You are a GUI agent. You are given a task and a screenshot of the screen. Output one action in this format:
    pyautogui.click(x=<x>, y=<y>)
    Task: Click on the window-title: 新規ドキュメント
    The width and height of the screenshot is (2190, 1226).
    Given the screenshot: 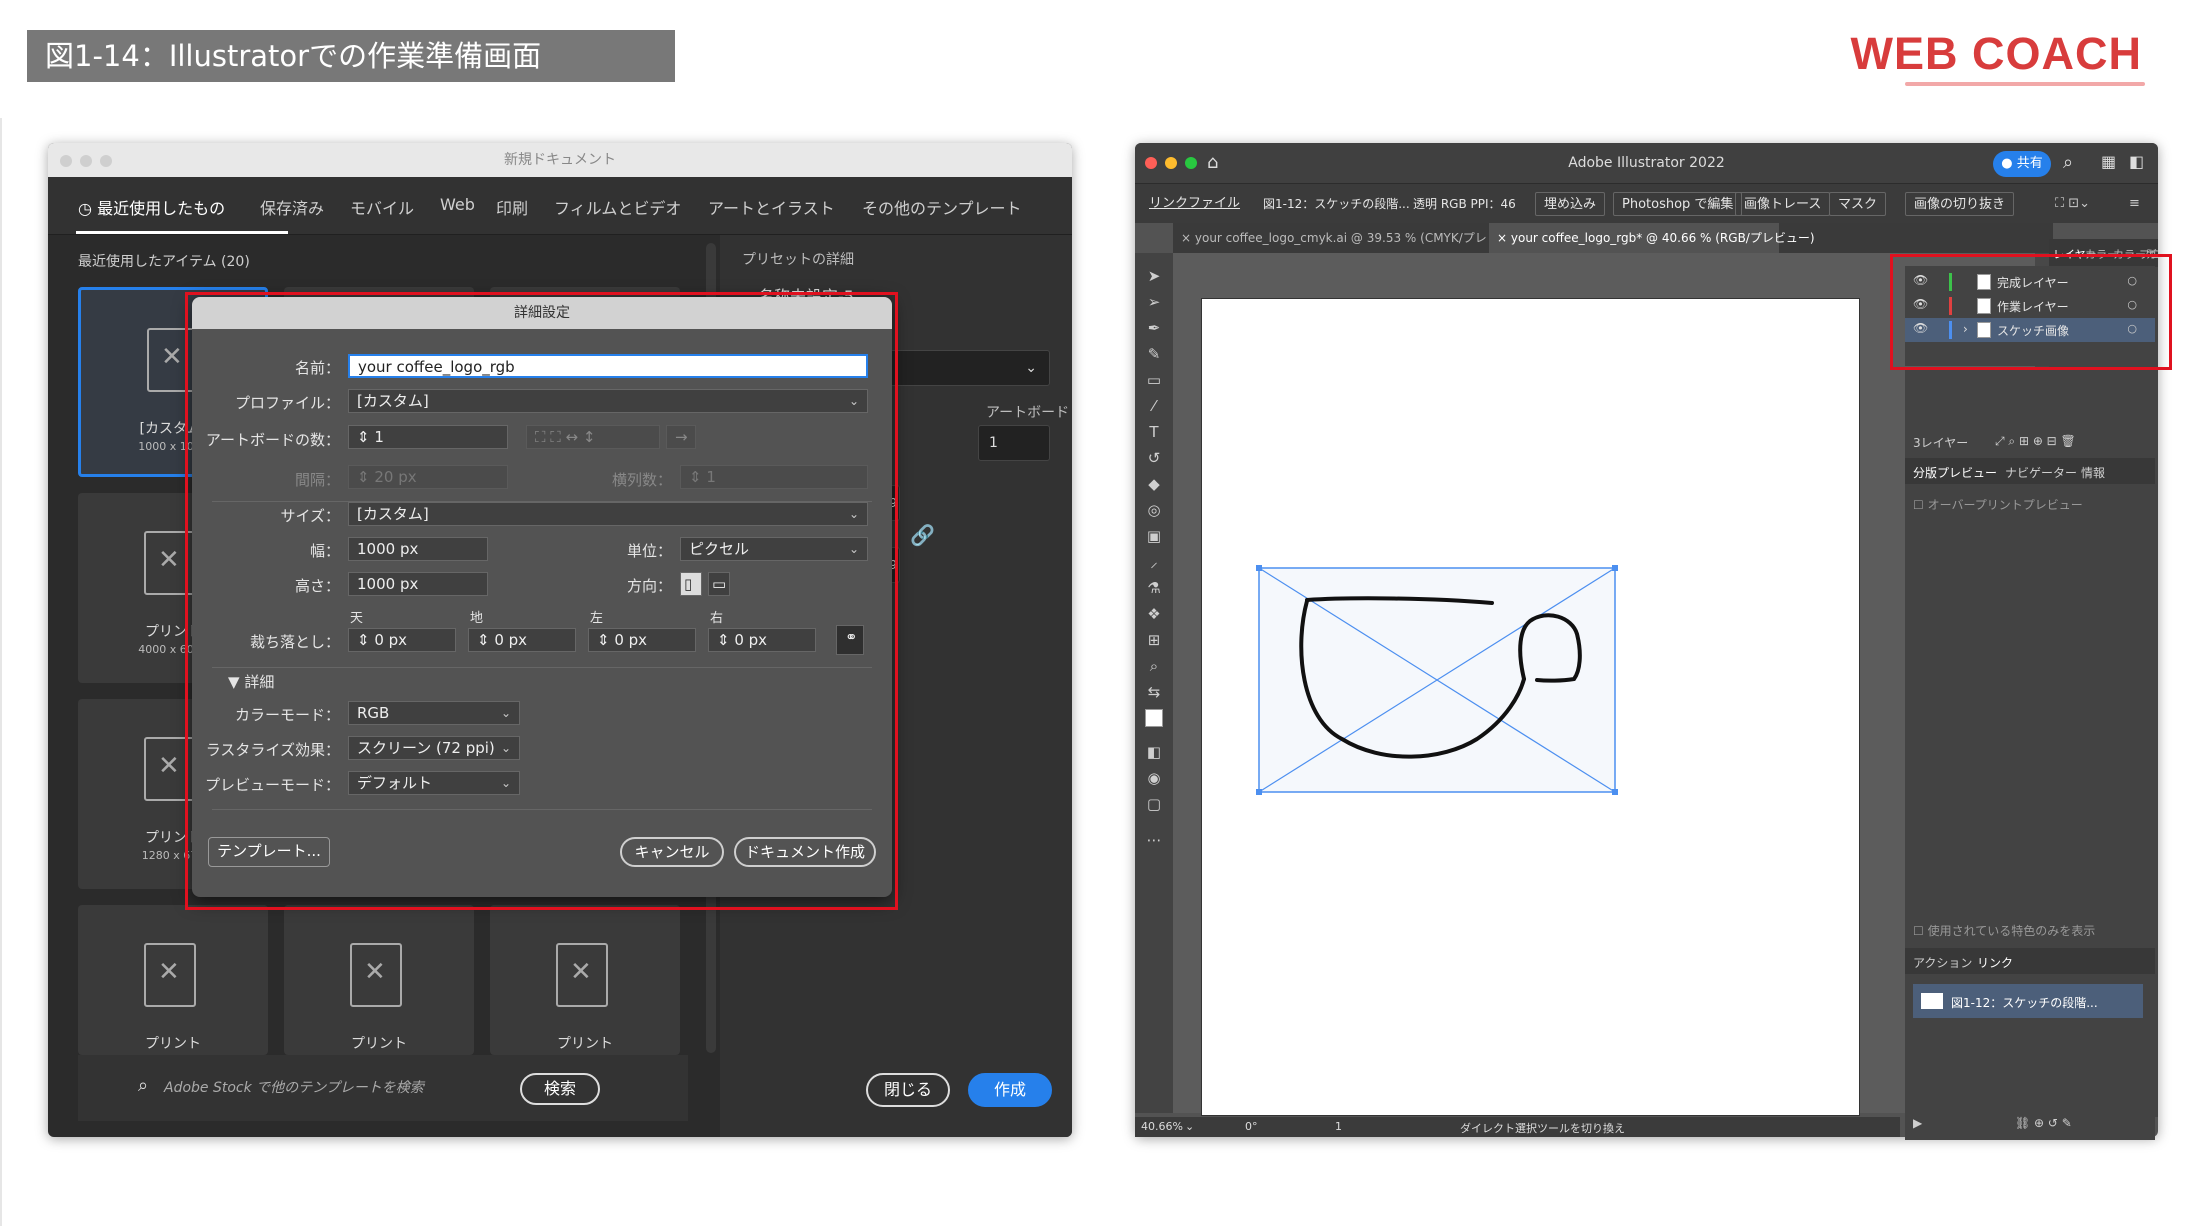 What is the action you would take?
    pyautogui.click(x=560, y=160)
    